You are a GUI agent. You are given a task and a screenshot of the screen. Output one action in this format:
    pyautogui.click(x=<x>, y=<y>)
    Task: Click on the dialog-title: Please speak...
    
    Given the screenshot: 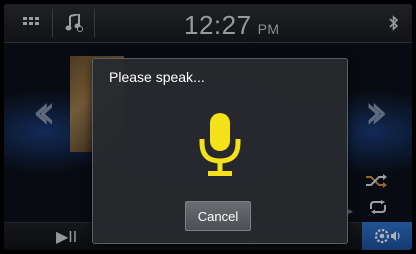 What is the action you would take?
    pyautogui.click(x=157, y=77)
    